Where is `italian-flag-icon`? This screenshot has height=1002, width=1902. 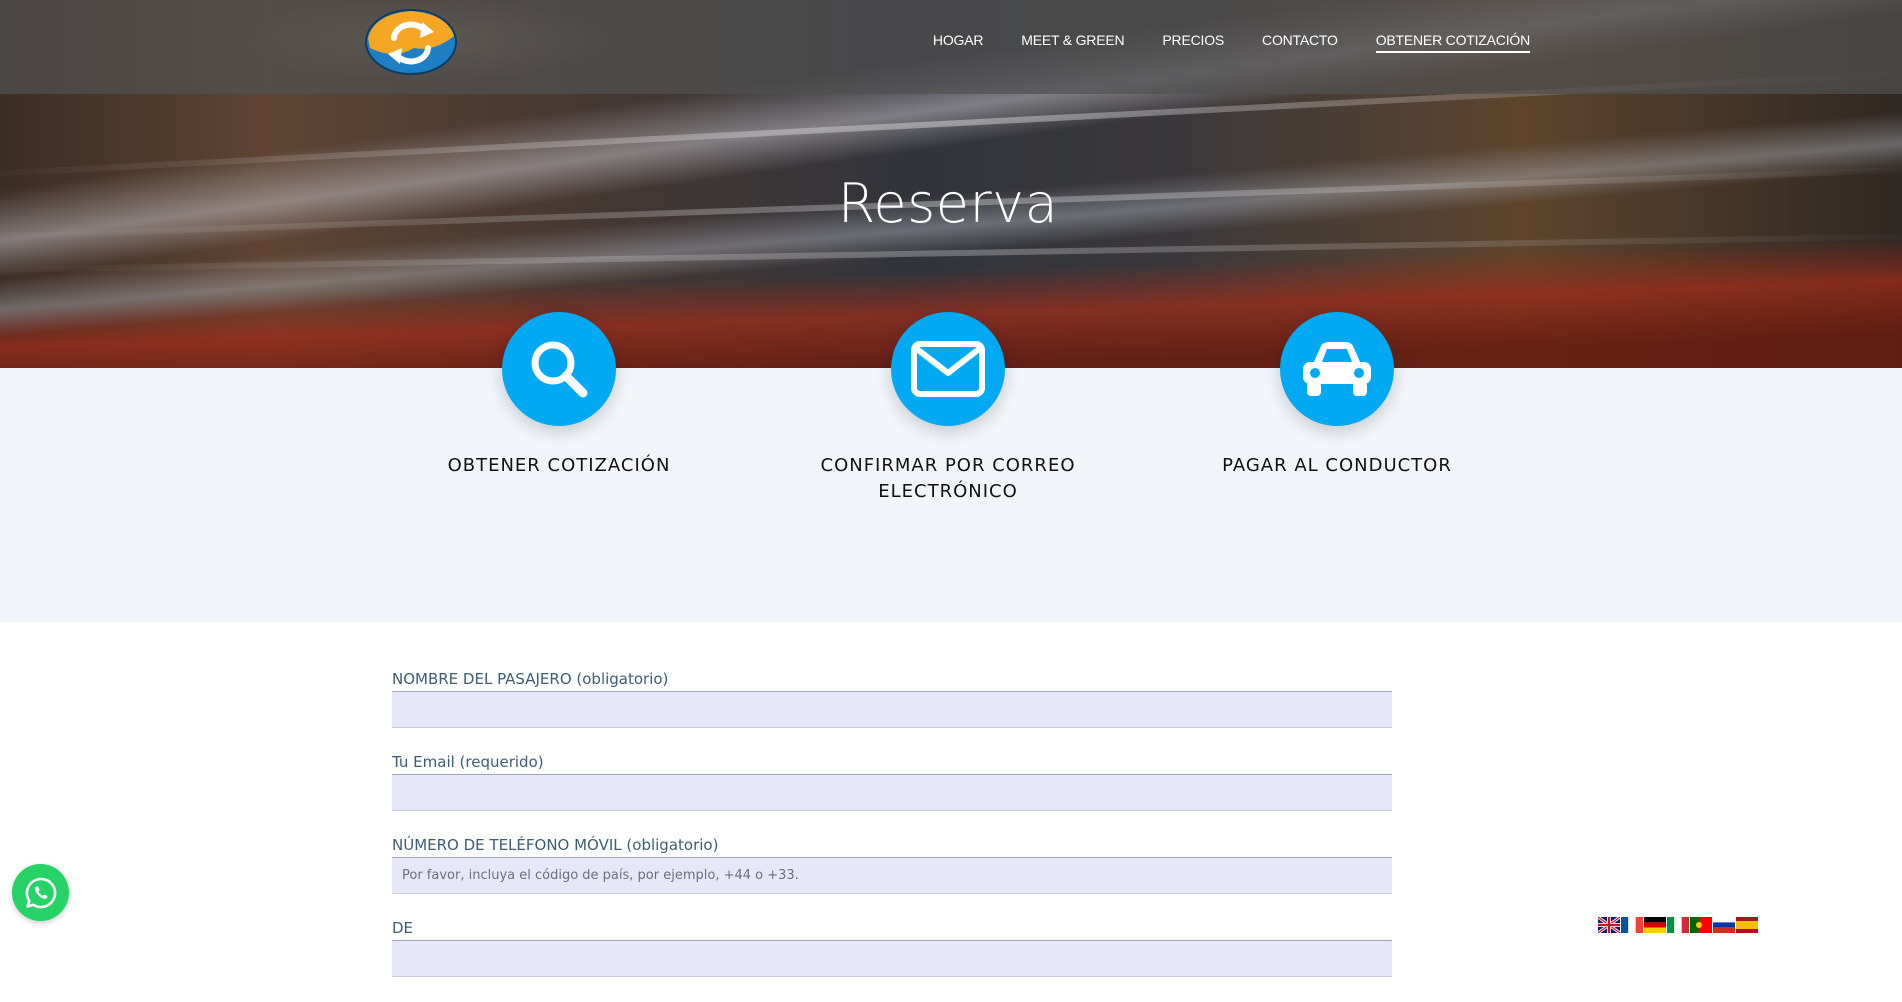
italian-flag-icon is located at coordinates (1678, 925).